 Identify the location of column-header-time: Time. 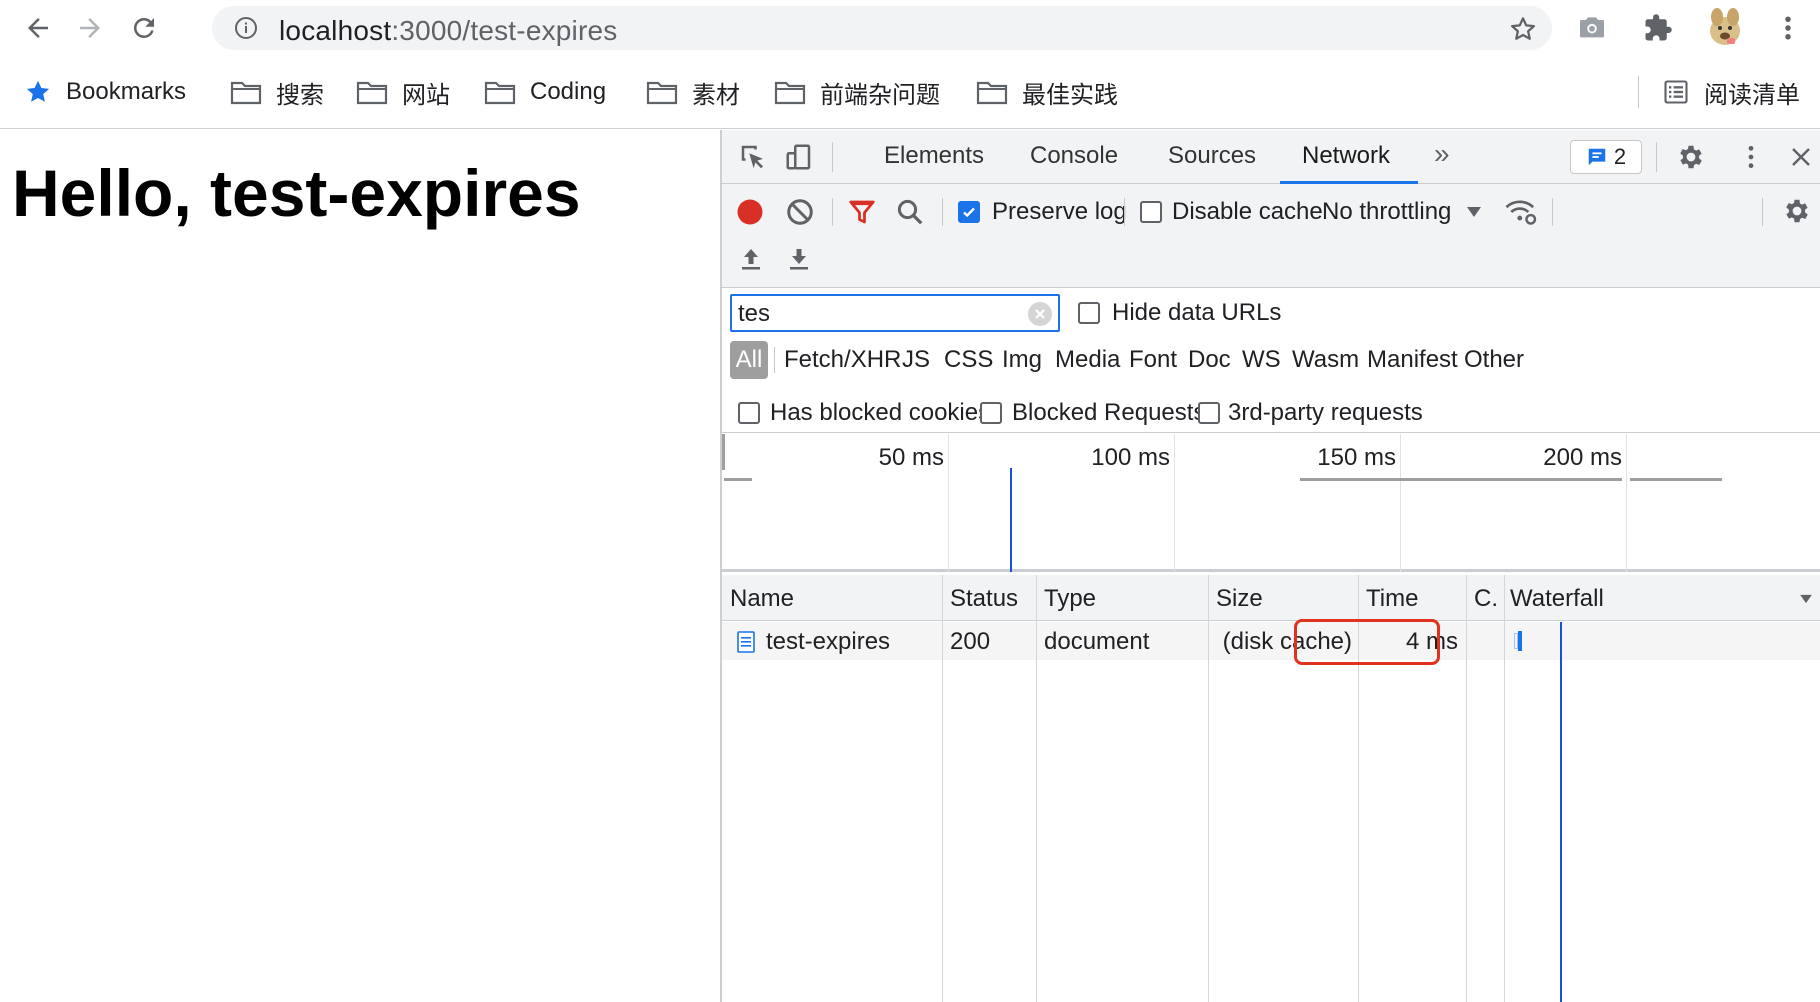
(1392, 599).